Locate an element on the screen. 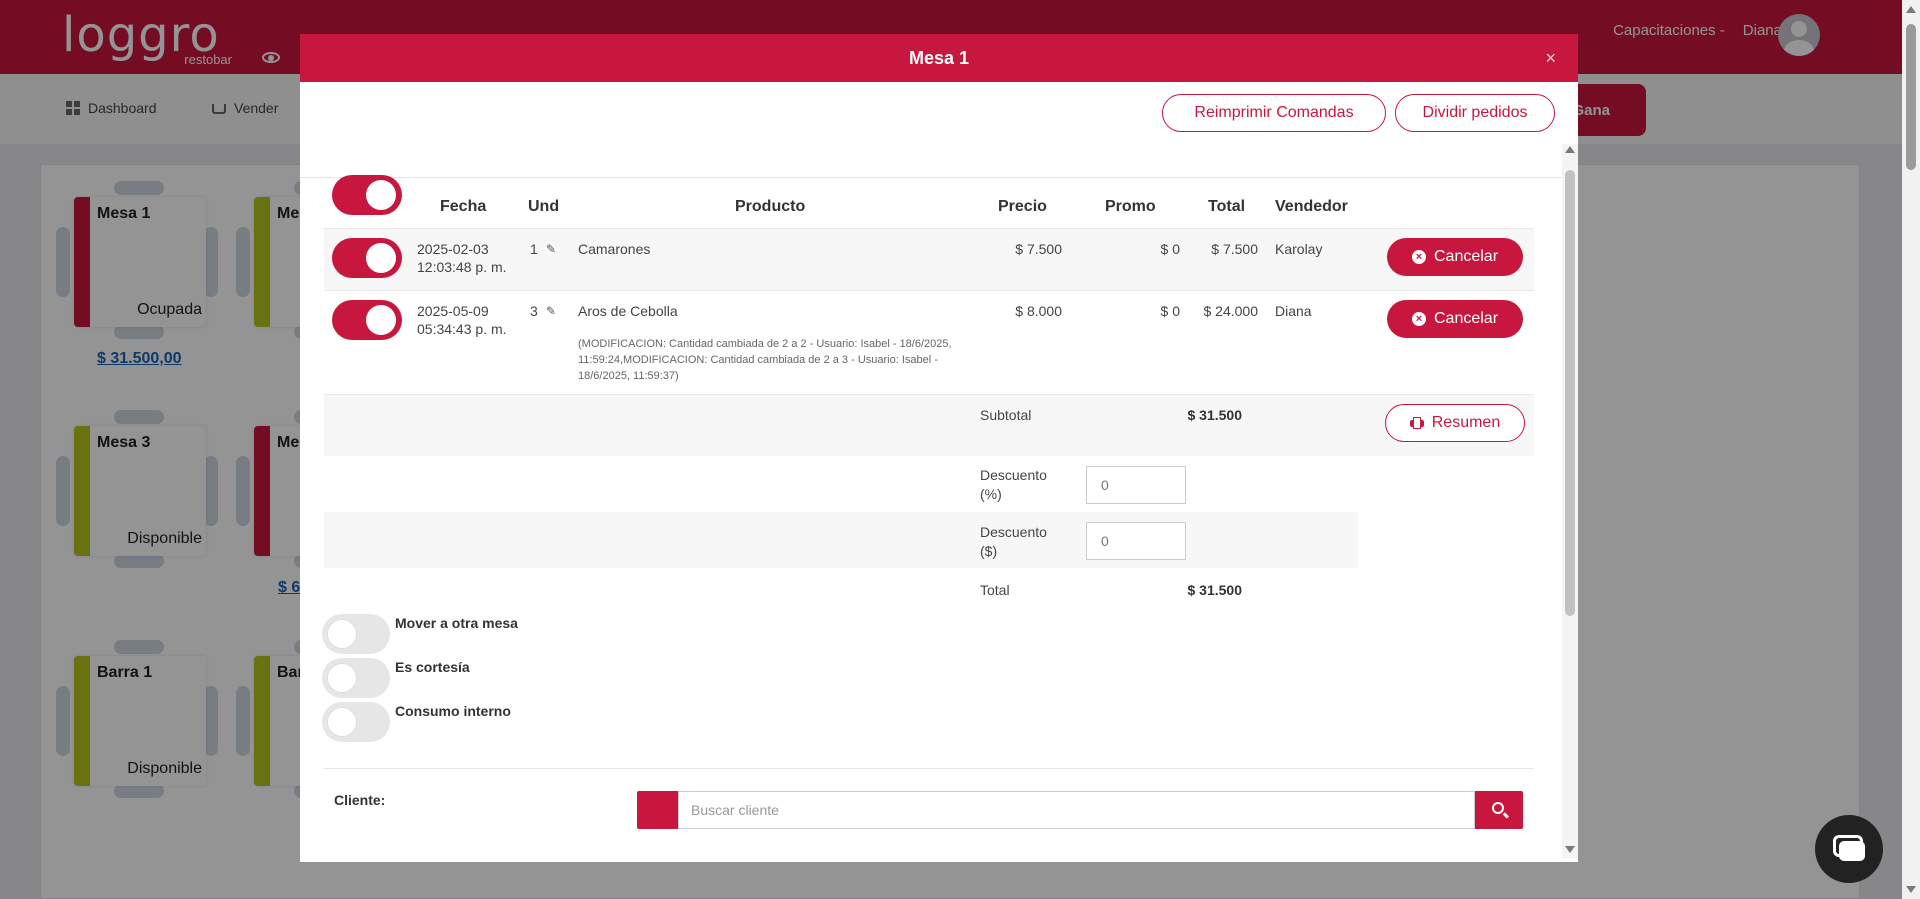 This screenshot has width=1920, height=899. discount-amount-input is located at coordinates (1136, 541).